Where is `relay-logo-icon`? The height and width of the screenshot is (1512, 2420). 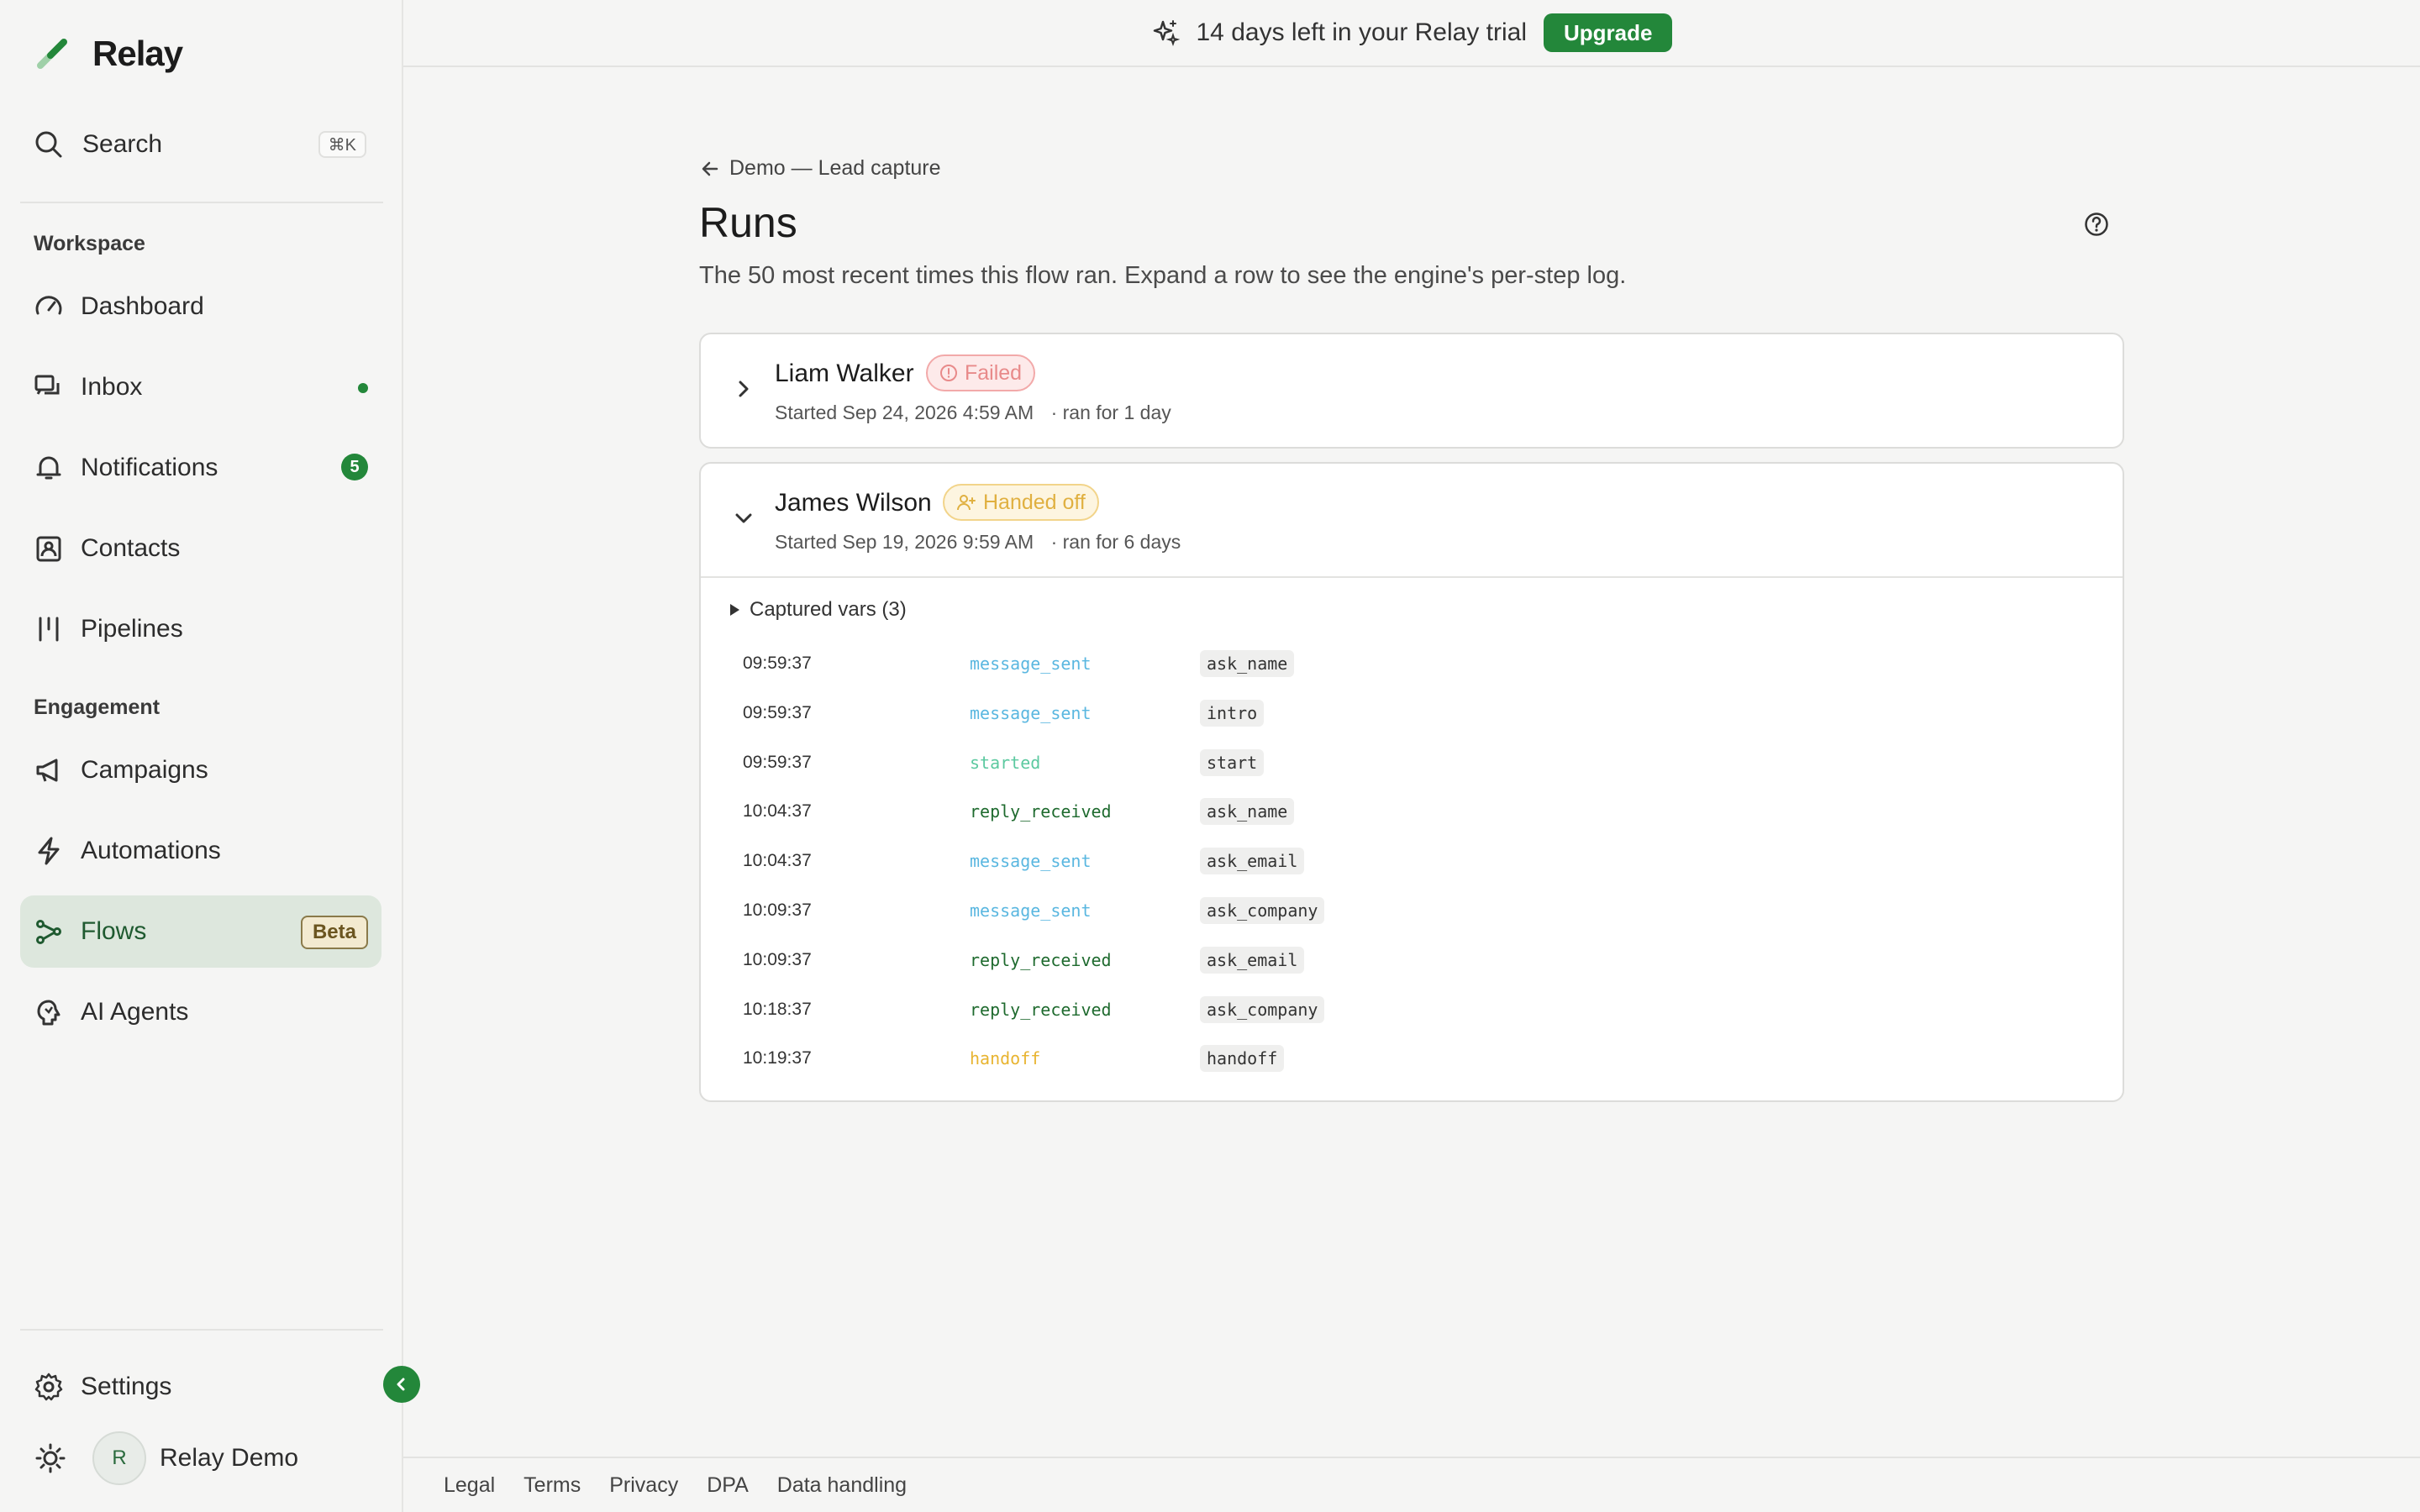
relay-logo-icon is located at coordinates (52, 54).